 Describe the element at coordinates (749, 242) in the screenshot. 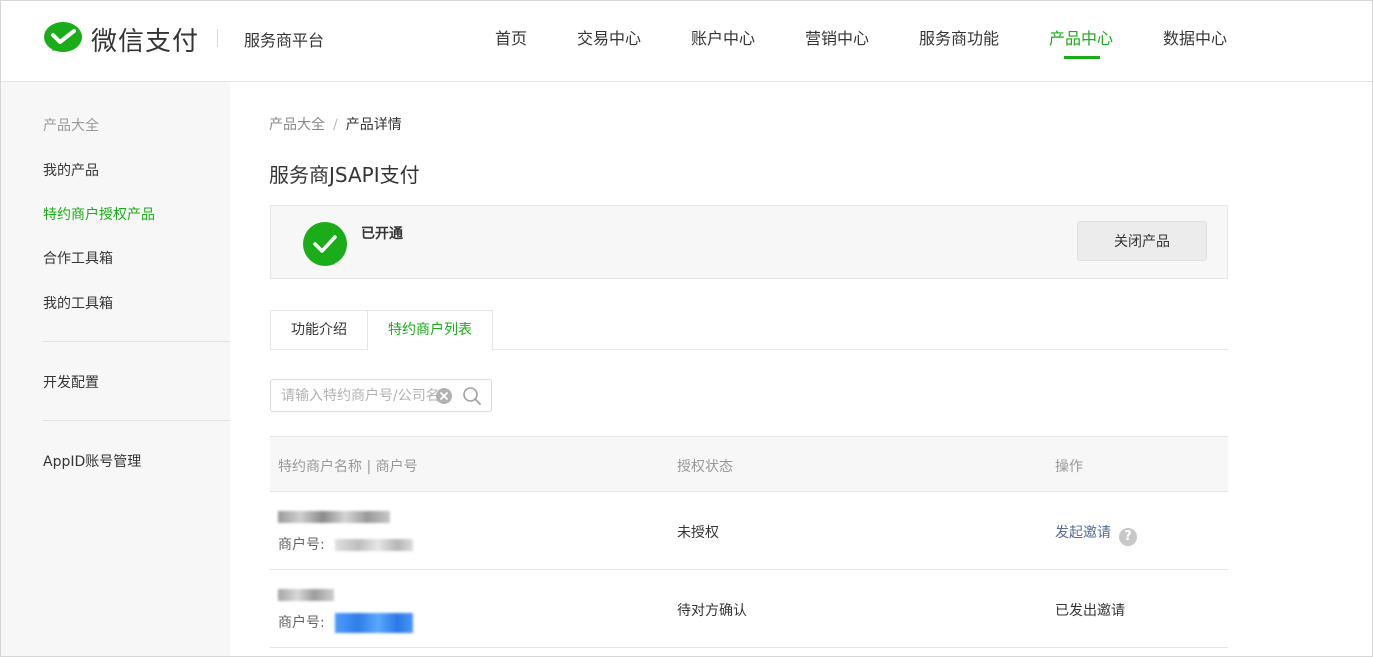

I see `product-status-panel: 已开通 关闭产品` at that location.